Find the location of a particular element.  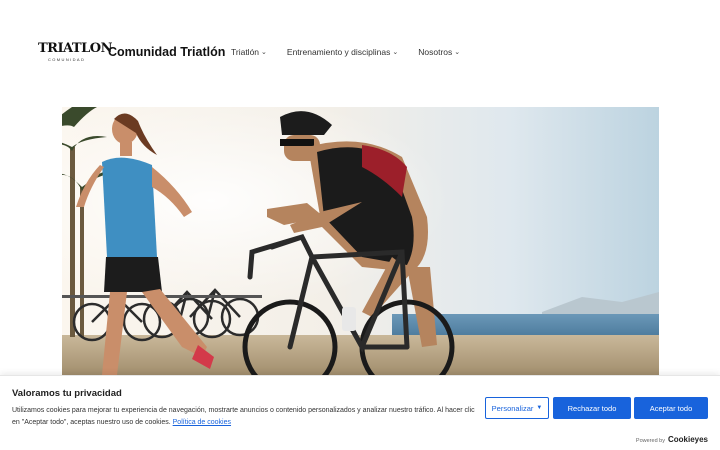

accept-all-button: Aceptar todo is located at coordinates (671, 408).